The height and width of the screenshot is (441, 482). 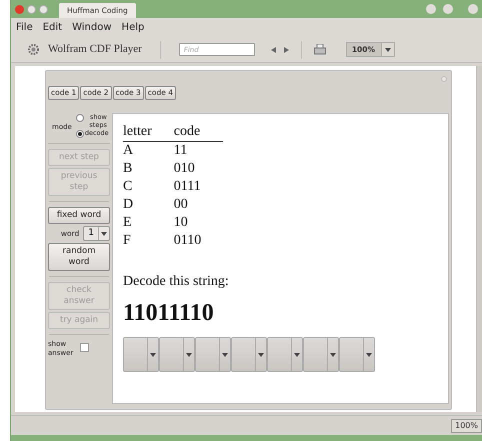 What do you see at coordinates (148, 205) in the screenshot?
I see `table-cell: D` at bounding box center [148, 205].